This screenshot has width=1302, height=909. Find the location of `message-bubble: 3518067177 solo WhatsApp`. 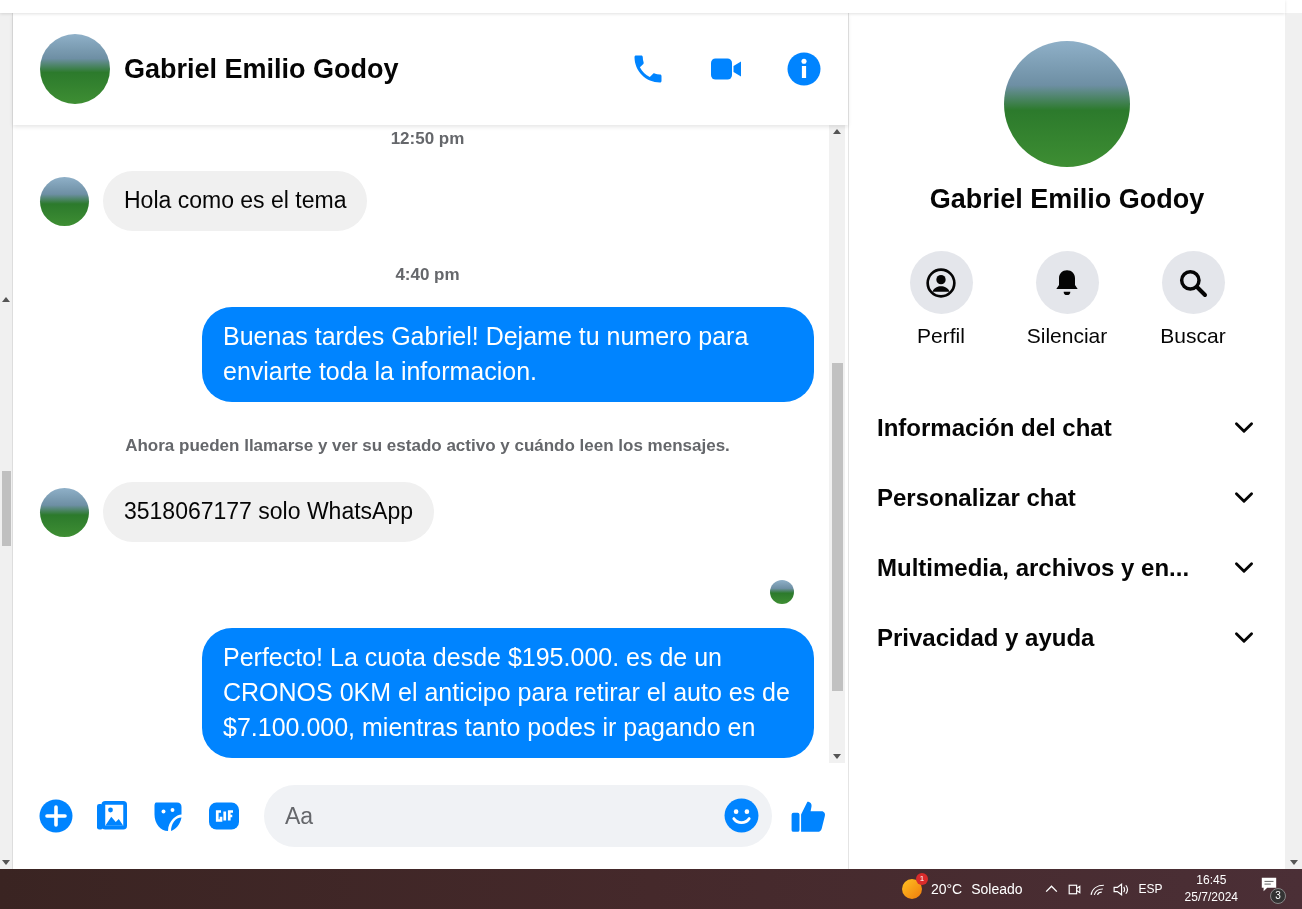

message-bubble: 3518067177 solo WhatsApp is located at coordinates (268, 512).